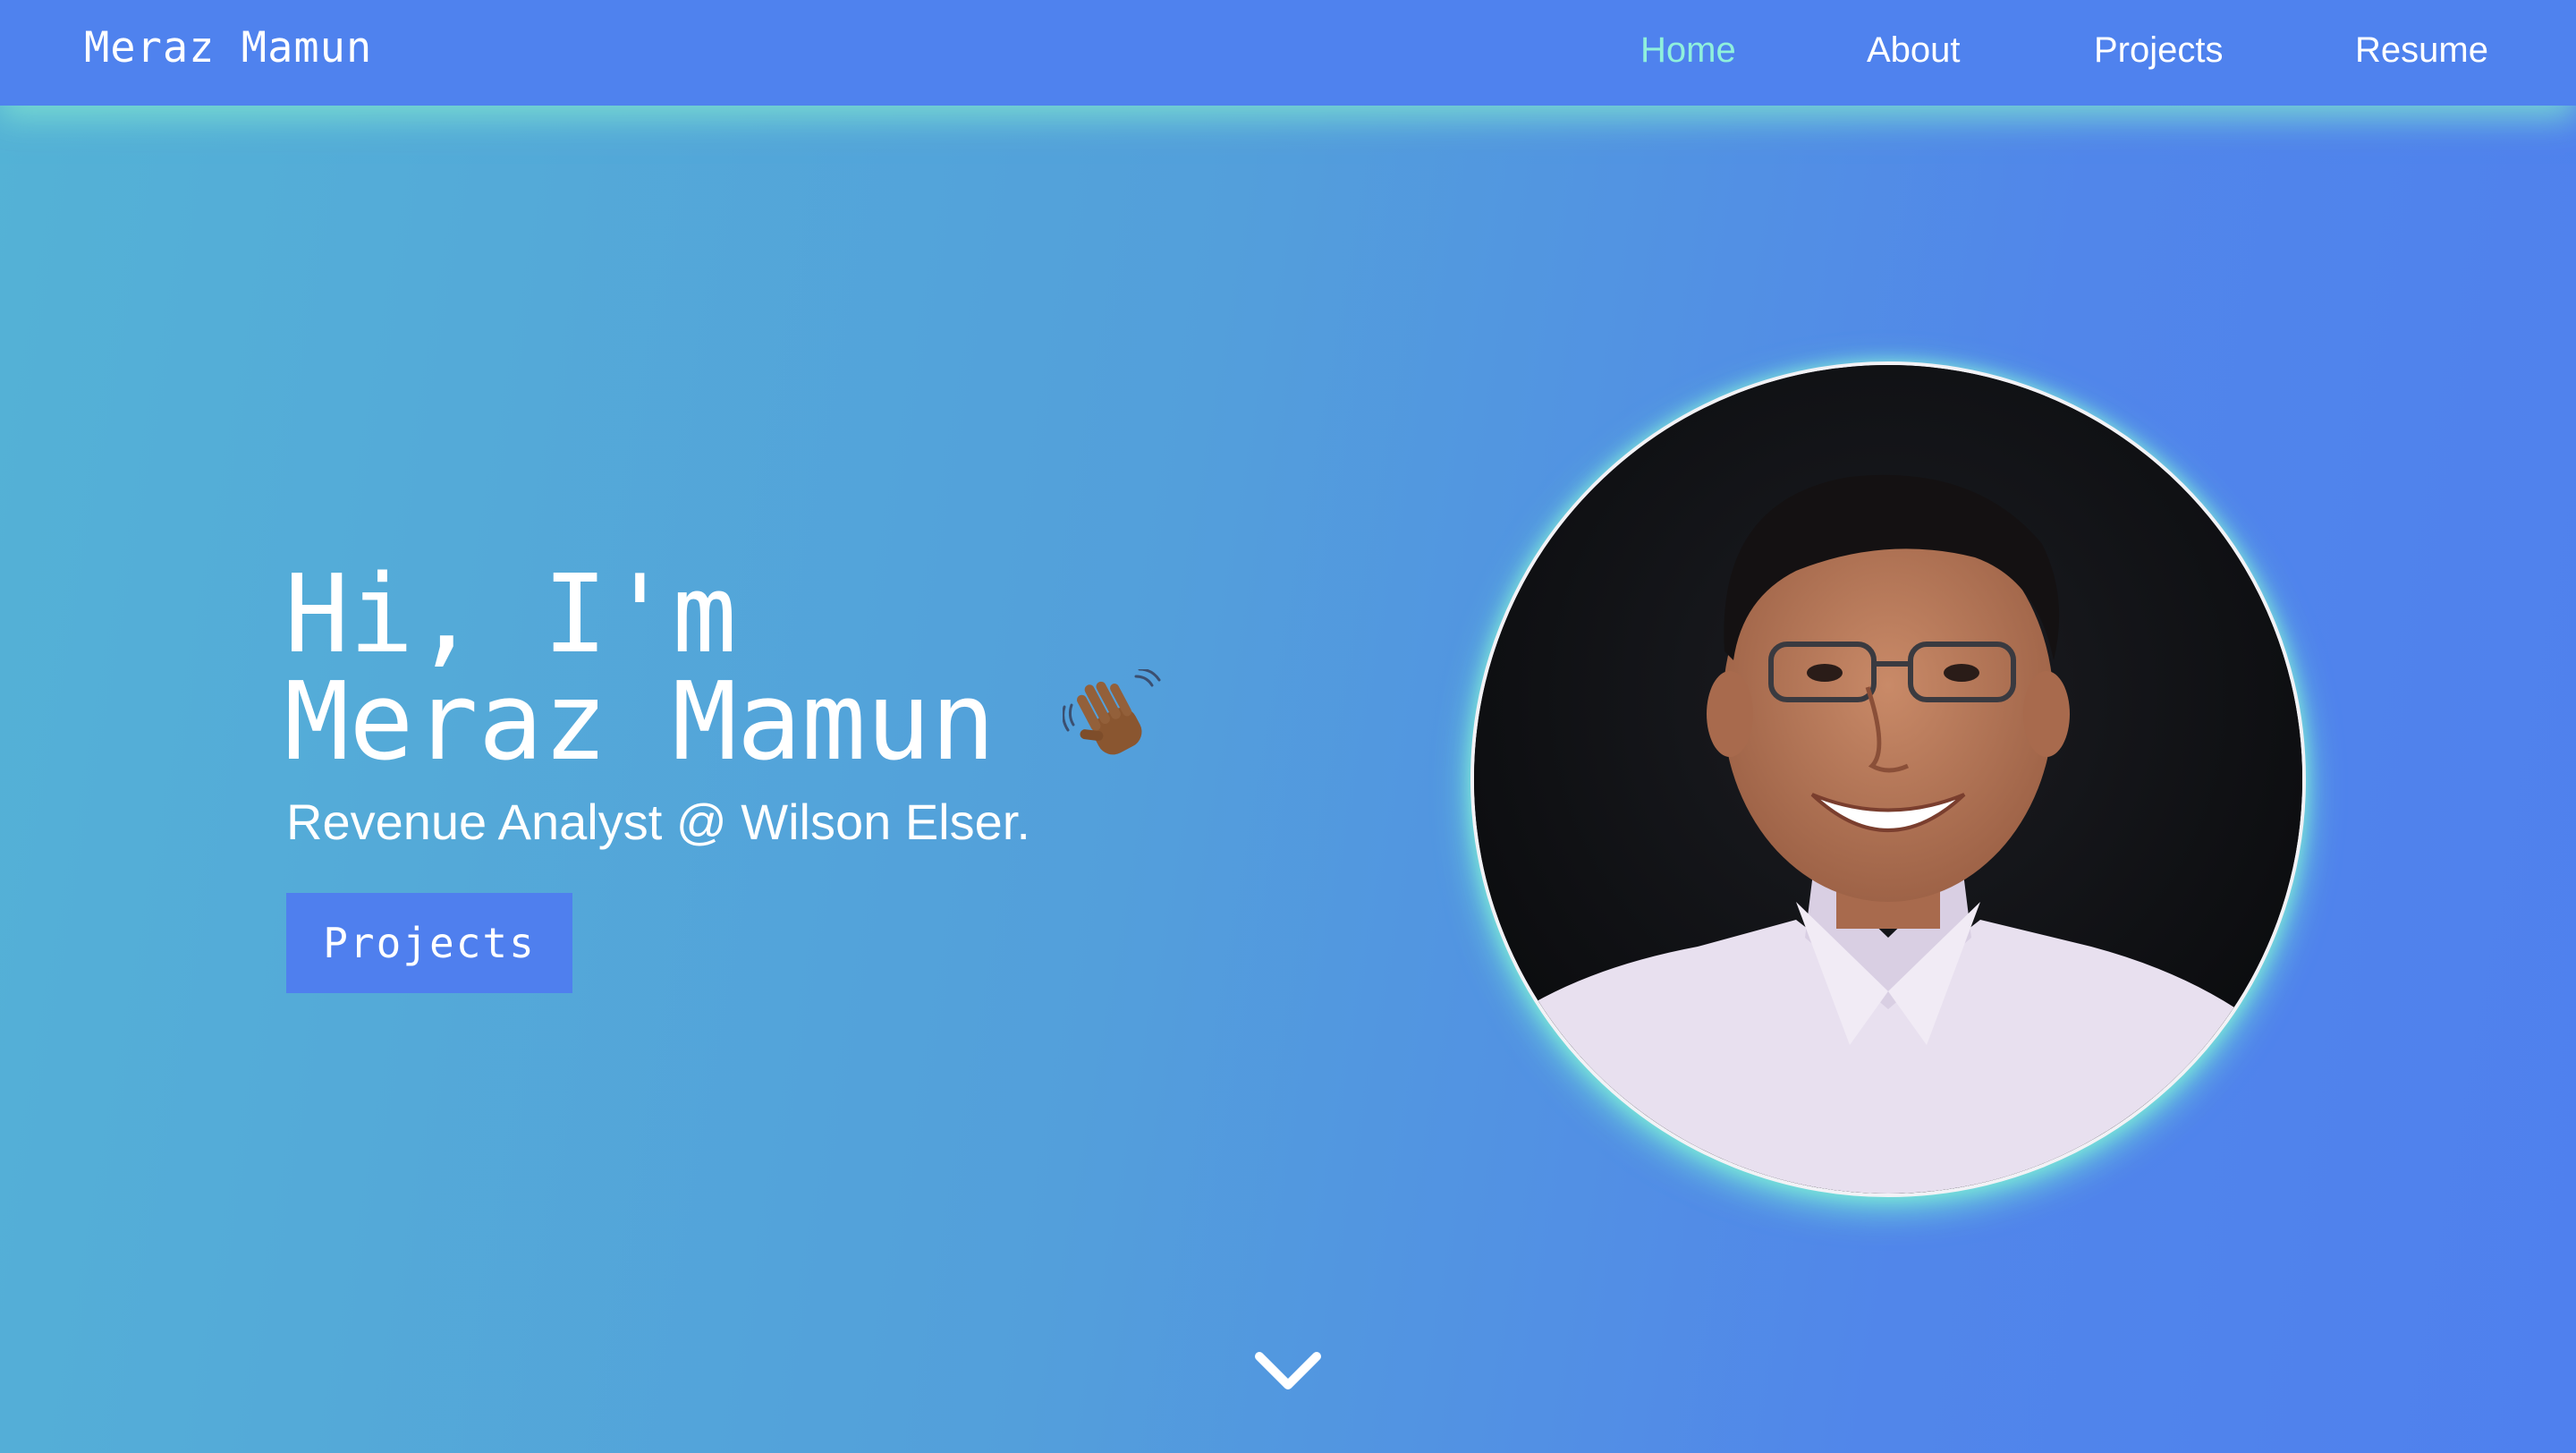 The width and height of the screenshot is (2576, 1453). Describe the element at coordinates (1111, 717) in the screenshot. I see `waving-hand-icon` at that location.